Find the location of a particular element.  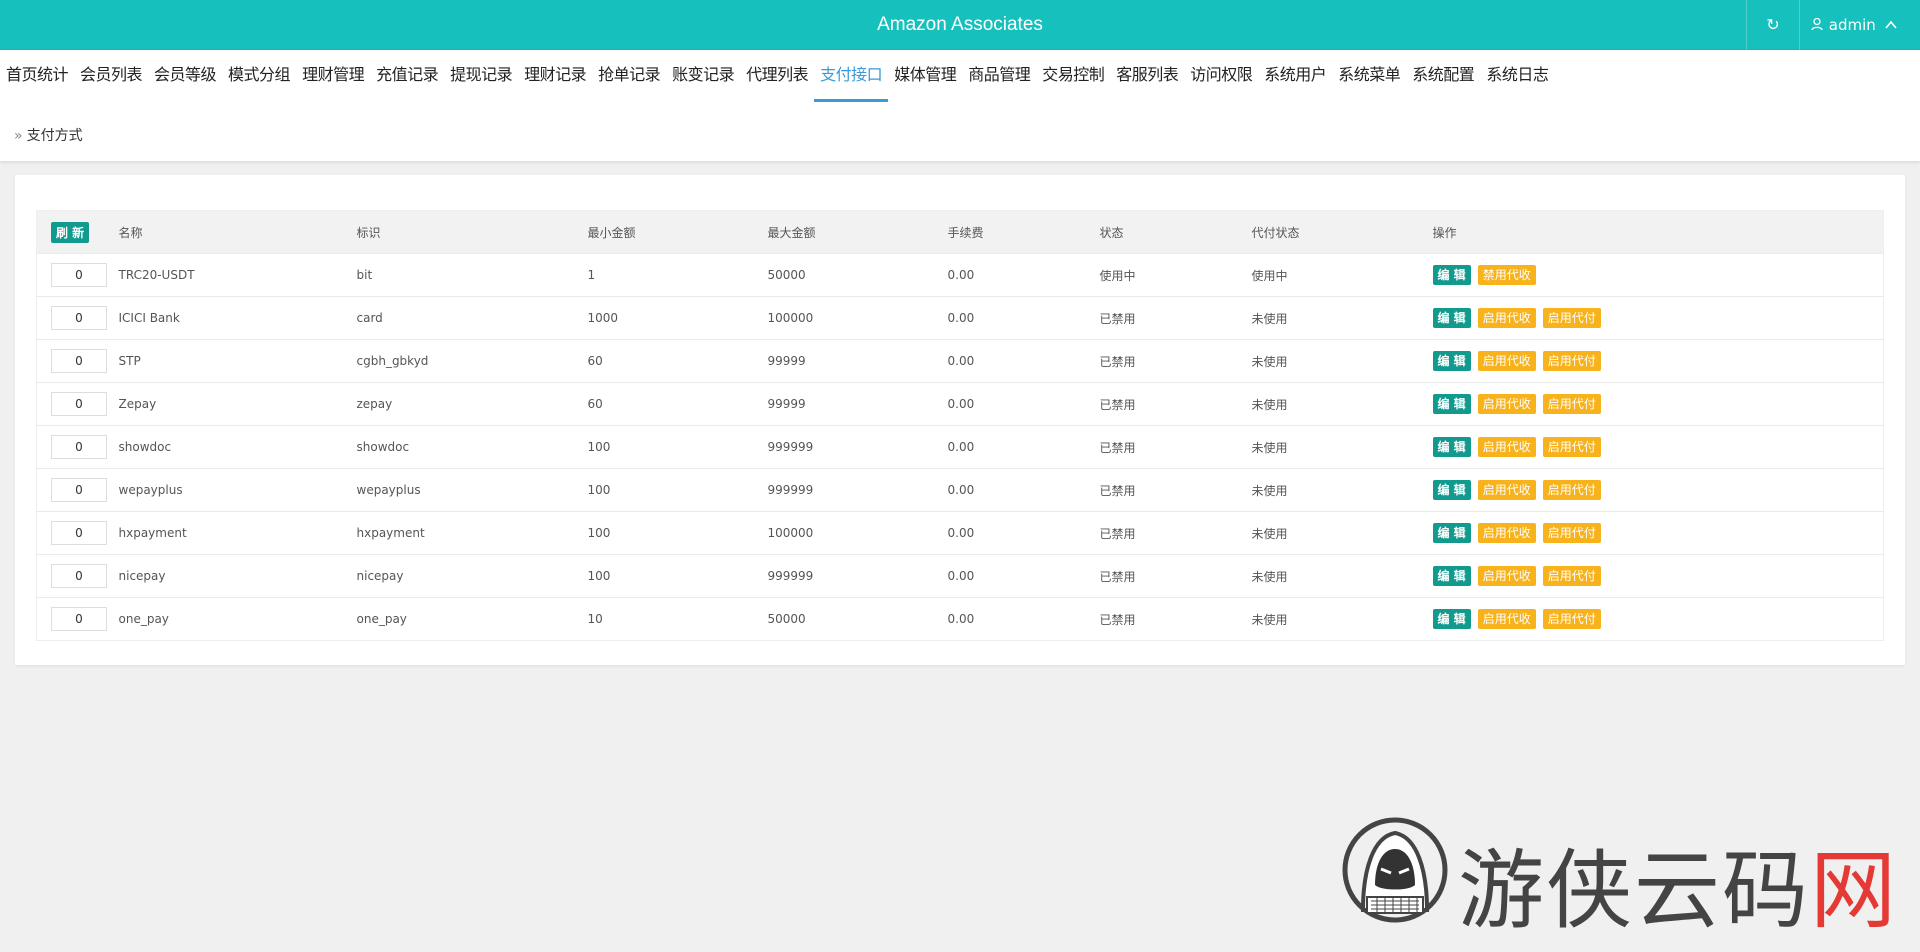

header-agent-status: 代付状态 is located at coordinates (1342, 232).